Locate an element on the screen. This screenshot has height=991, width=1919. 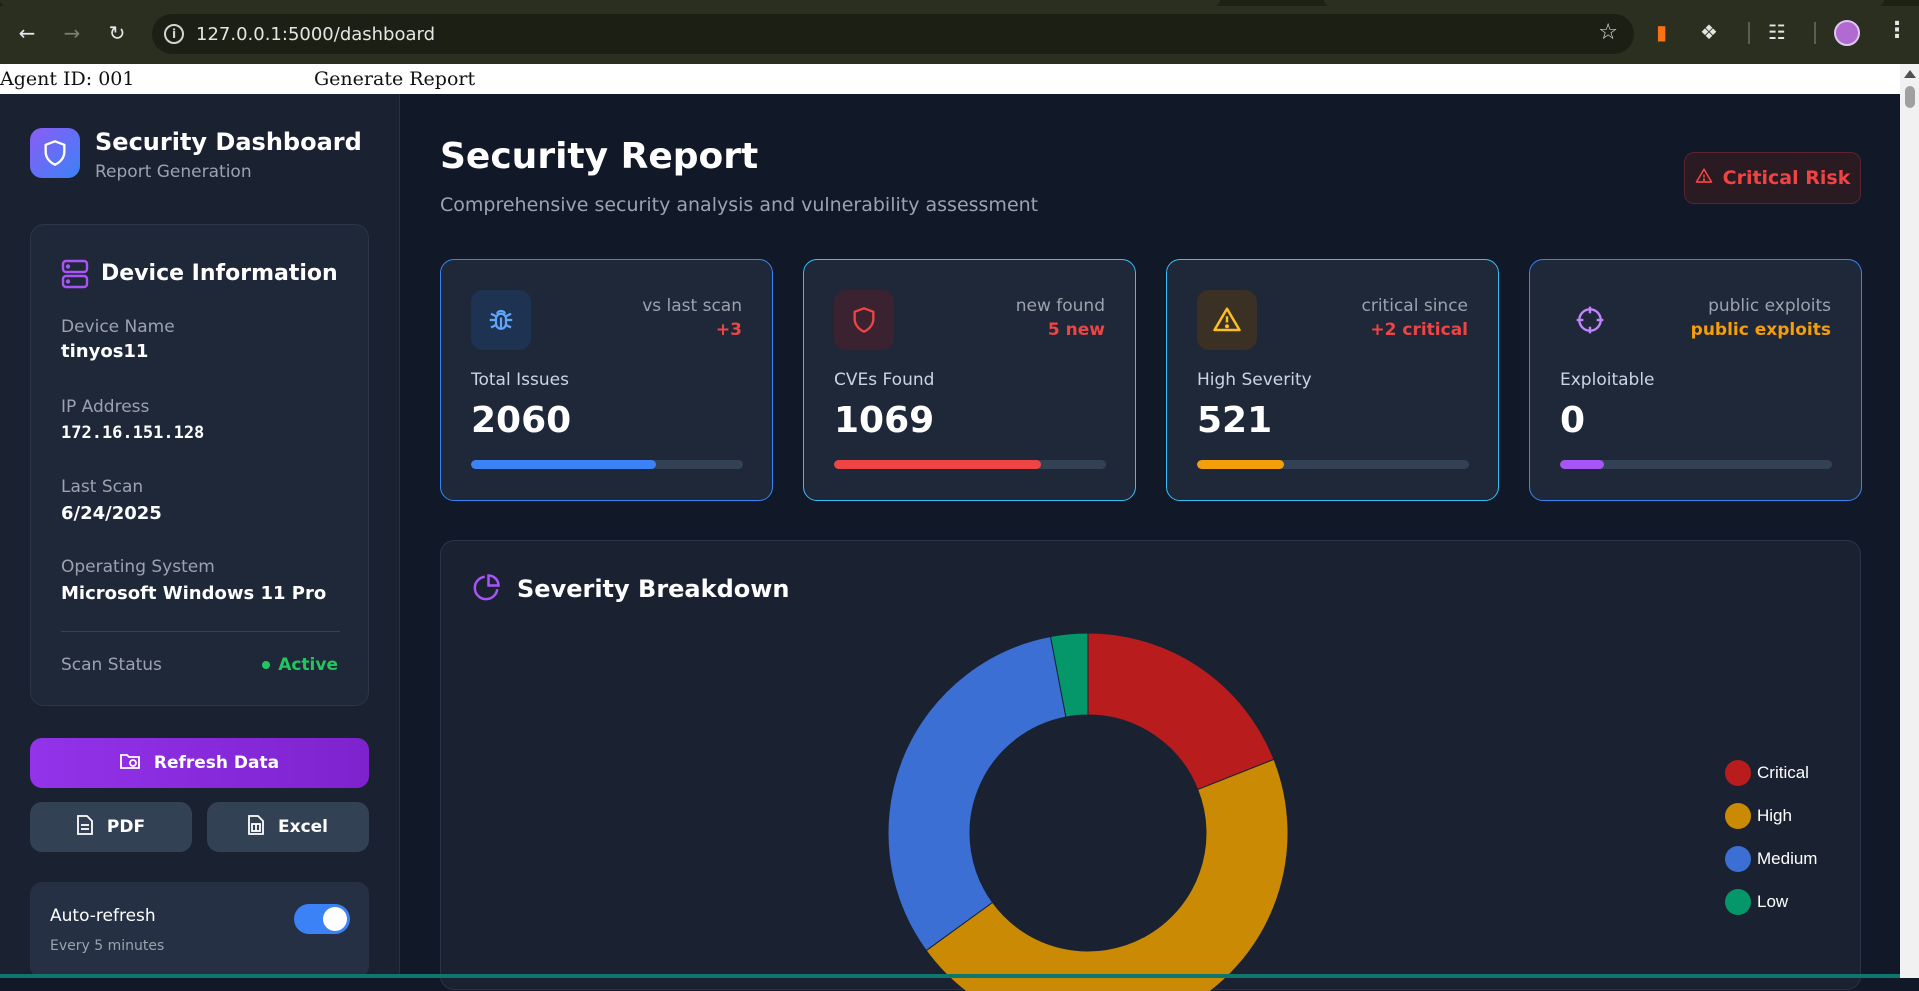
crosshair-icon is located at coordinates (1590, 320).